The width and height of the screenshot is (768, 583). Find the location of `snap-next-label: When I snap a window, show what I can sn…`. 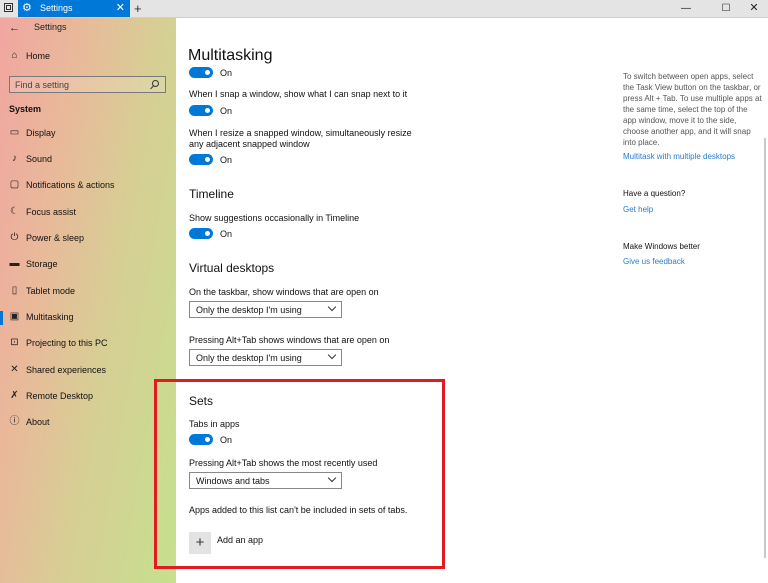

snap-next-label: When I snap a window, show what I can sn… is located at coordinates (298, 94).